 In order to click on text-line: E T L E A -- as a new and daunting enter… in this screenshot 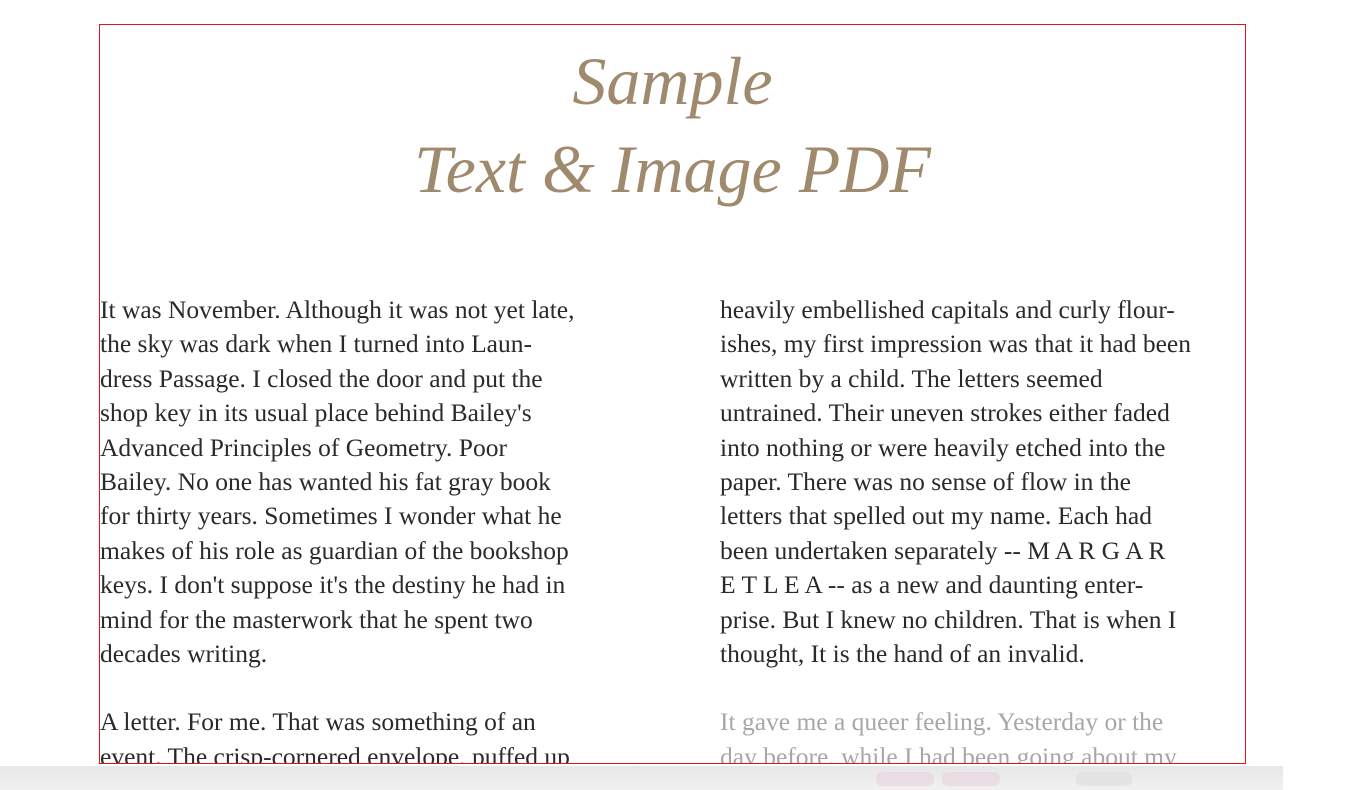, I will do `click(932, 585)`.